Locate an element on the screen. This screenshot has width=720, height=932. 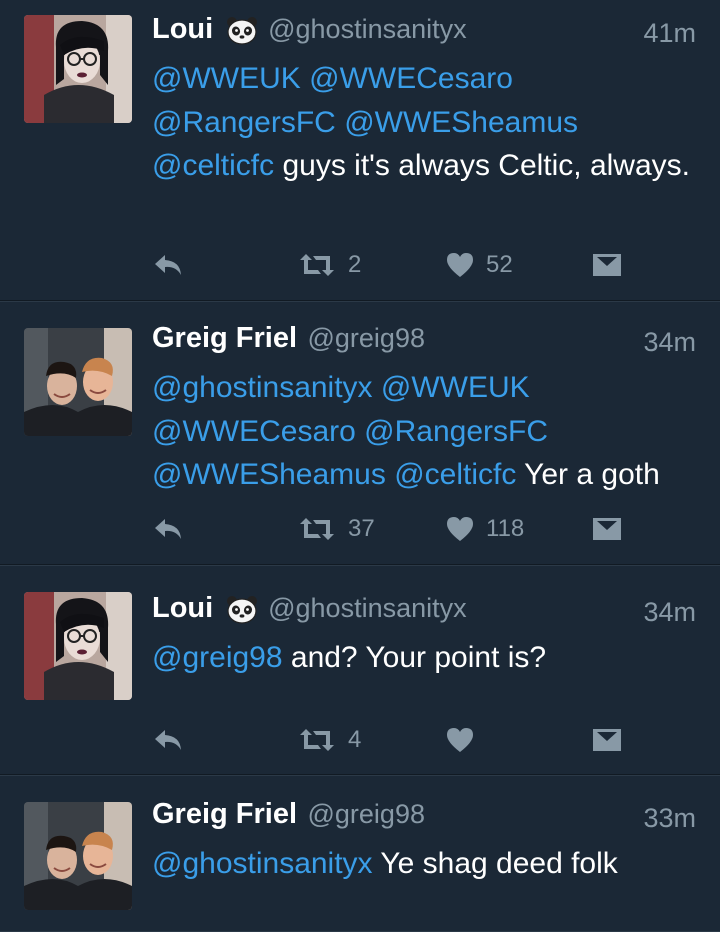
tweet-text: @greig98 and? Your point is? is located at coordinates (421, 658).